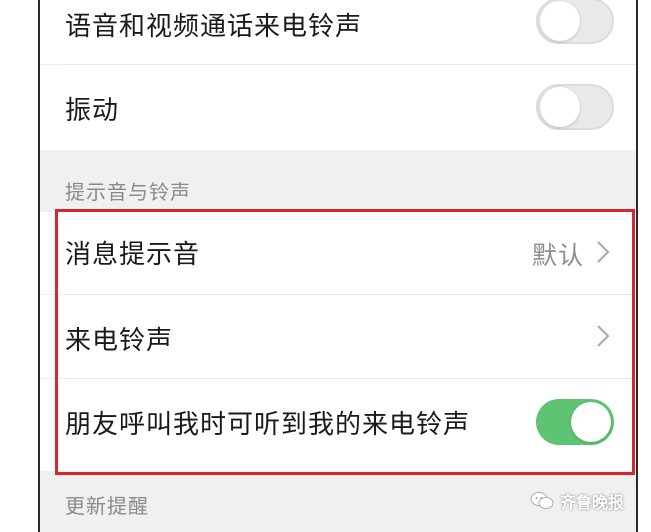  Describe the element at coordinates (542, 500) in the screenshot. I see `wechat-channel-icon` at that location.